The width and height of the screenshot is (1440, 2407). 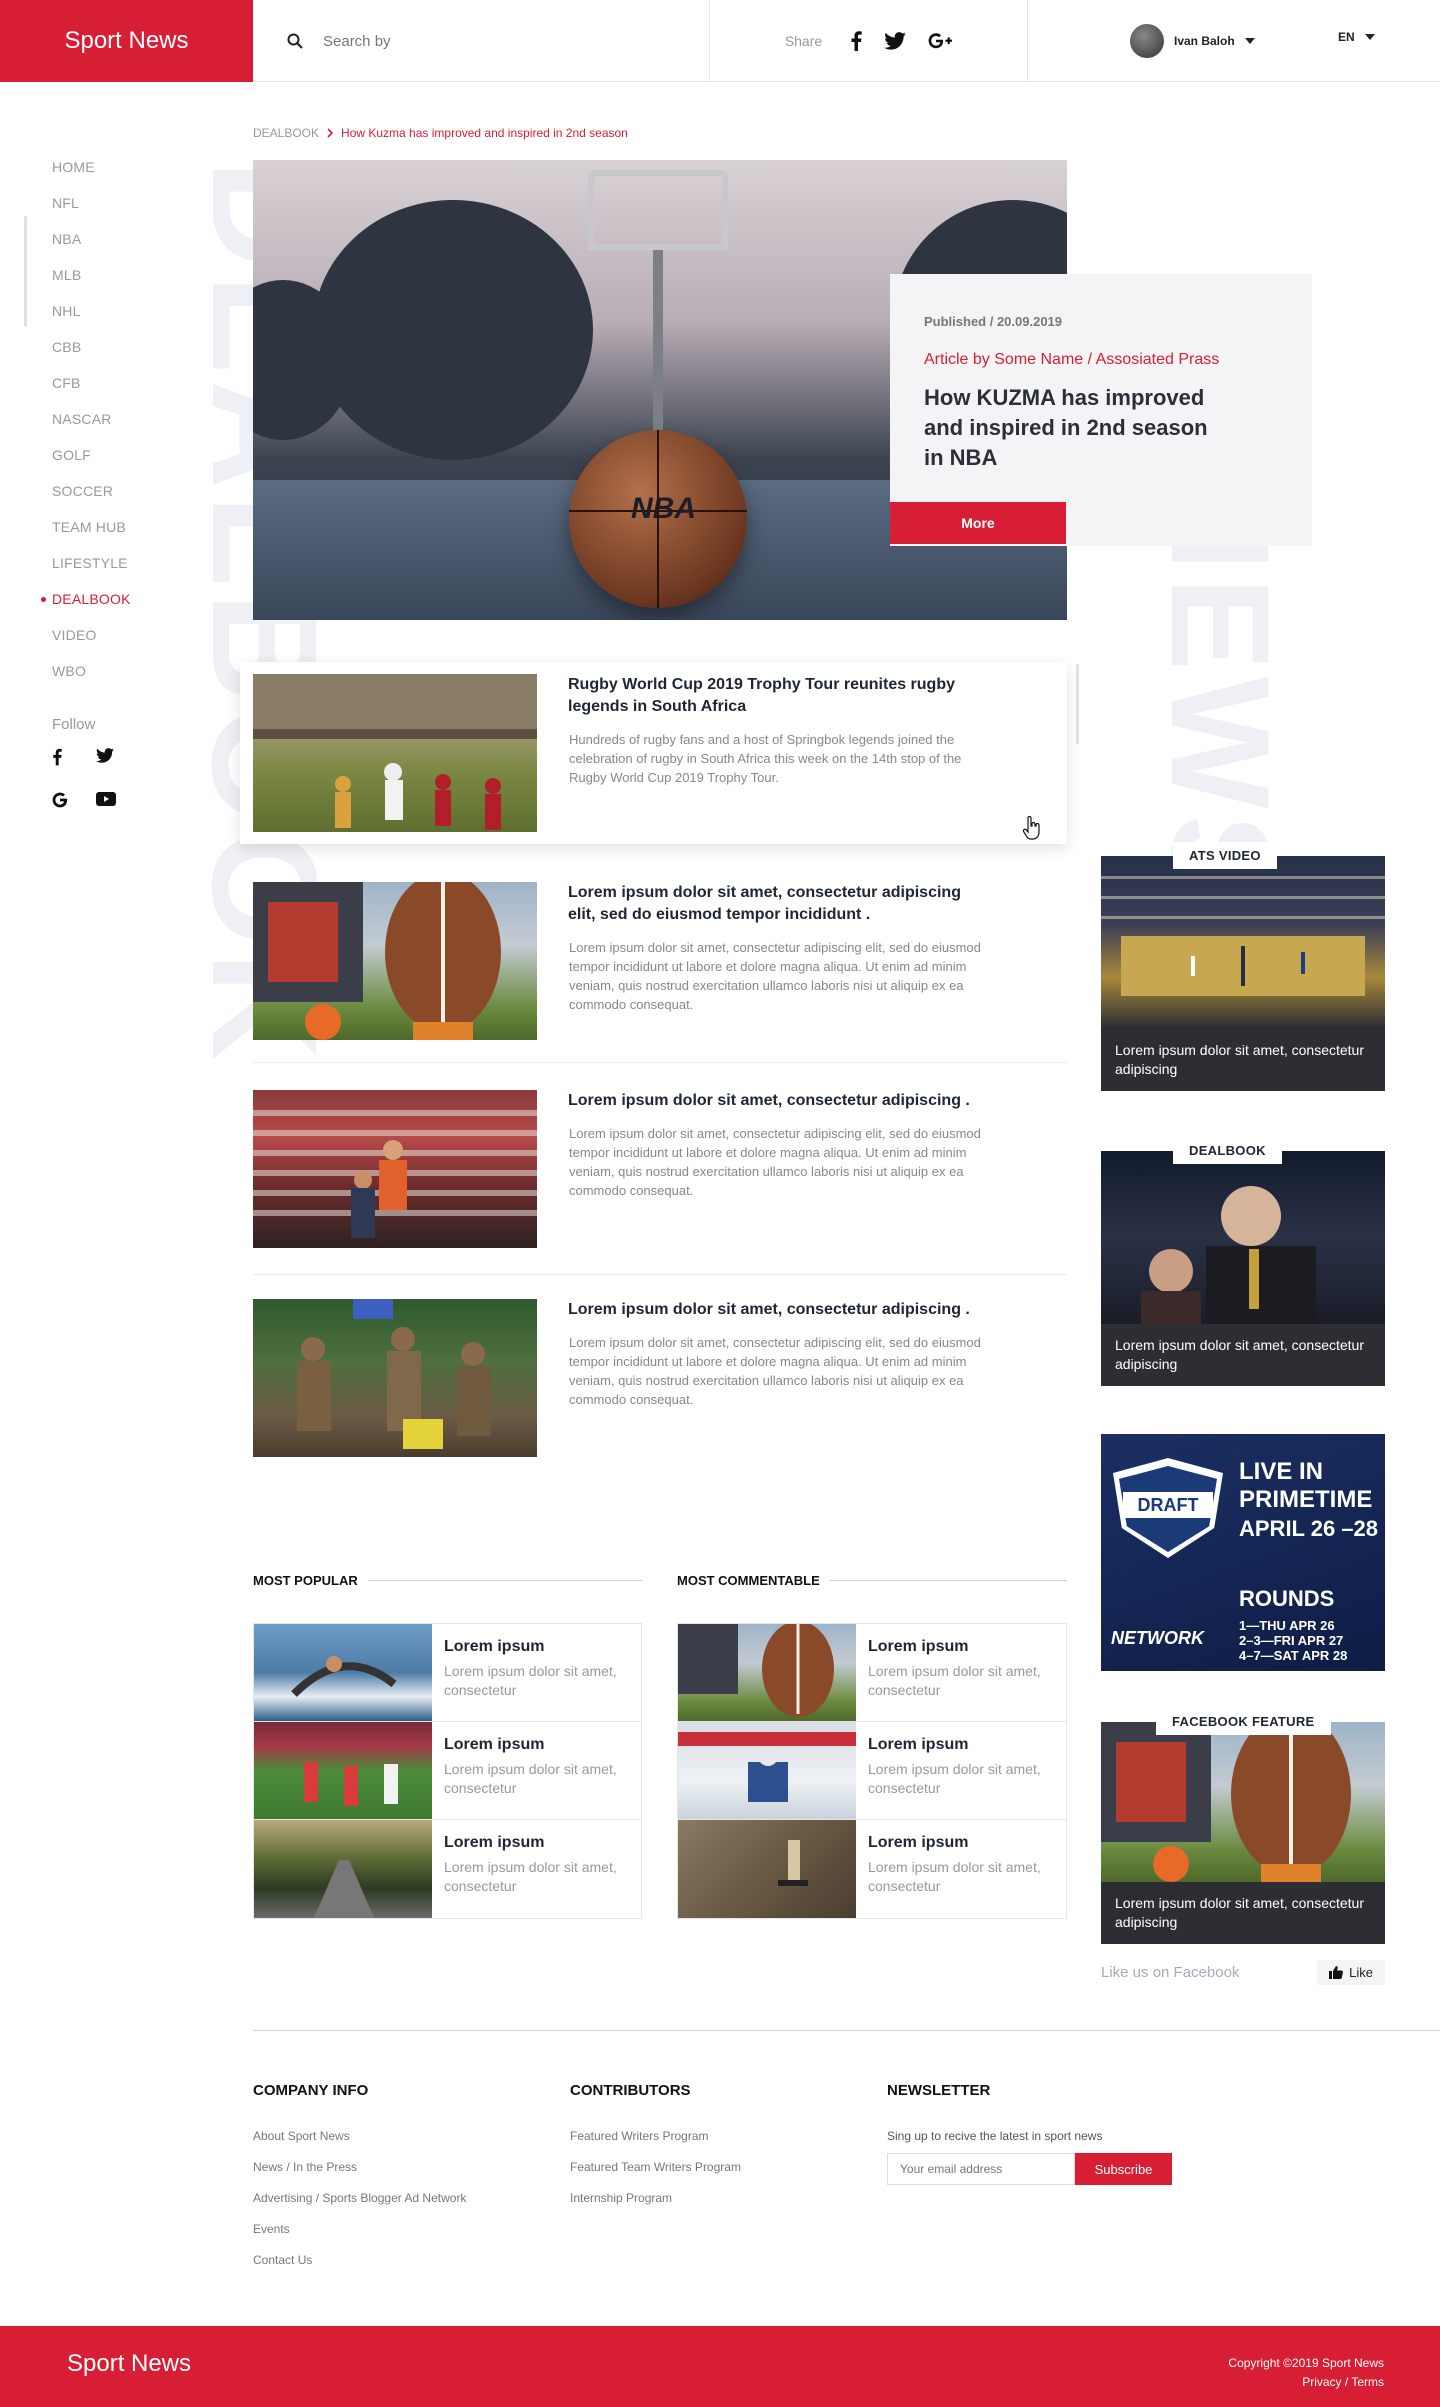 What do you see at coordinates (1309, 1528) in the screenshot?
I see `ad-dates: APRIL 26 –28` at bounding box center [1309, 1528].